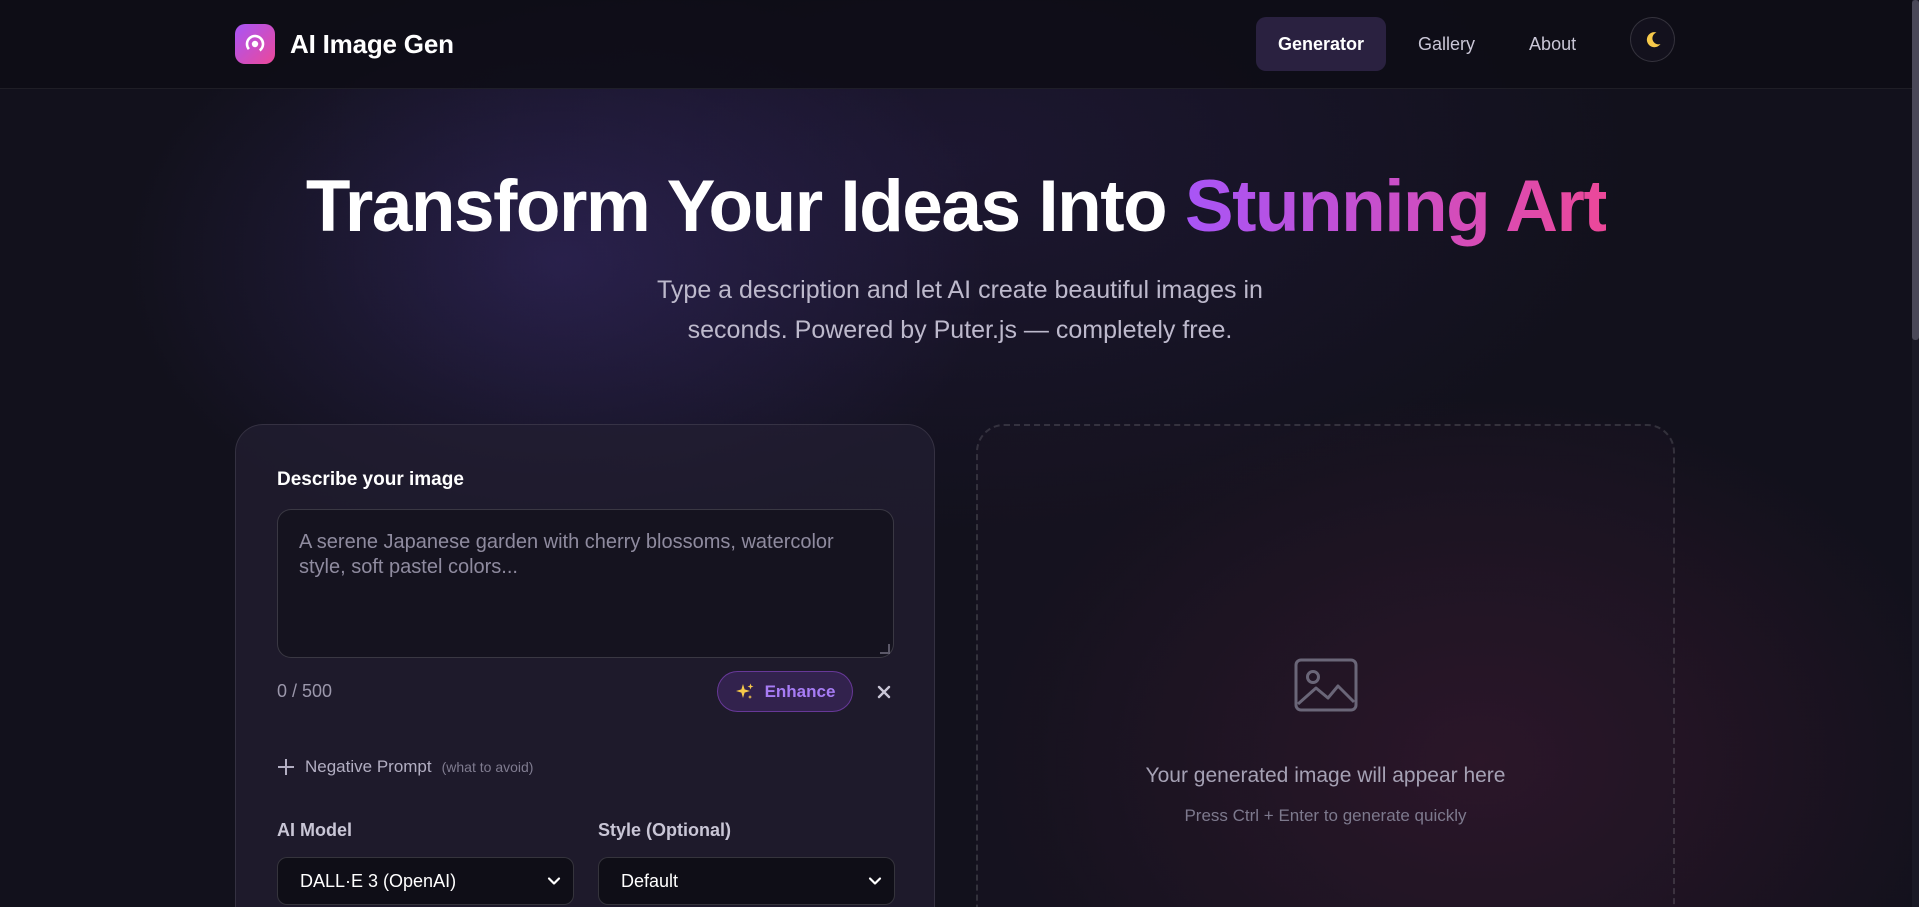 This screenshot has height=907, width=1919. What do you see at coordinates (956, 44) in the screenshot?
I see `top-header: AI Image Gen Generator Gallery About` at bounding box center [956, 44].